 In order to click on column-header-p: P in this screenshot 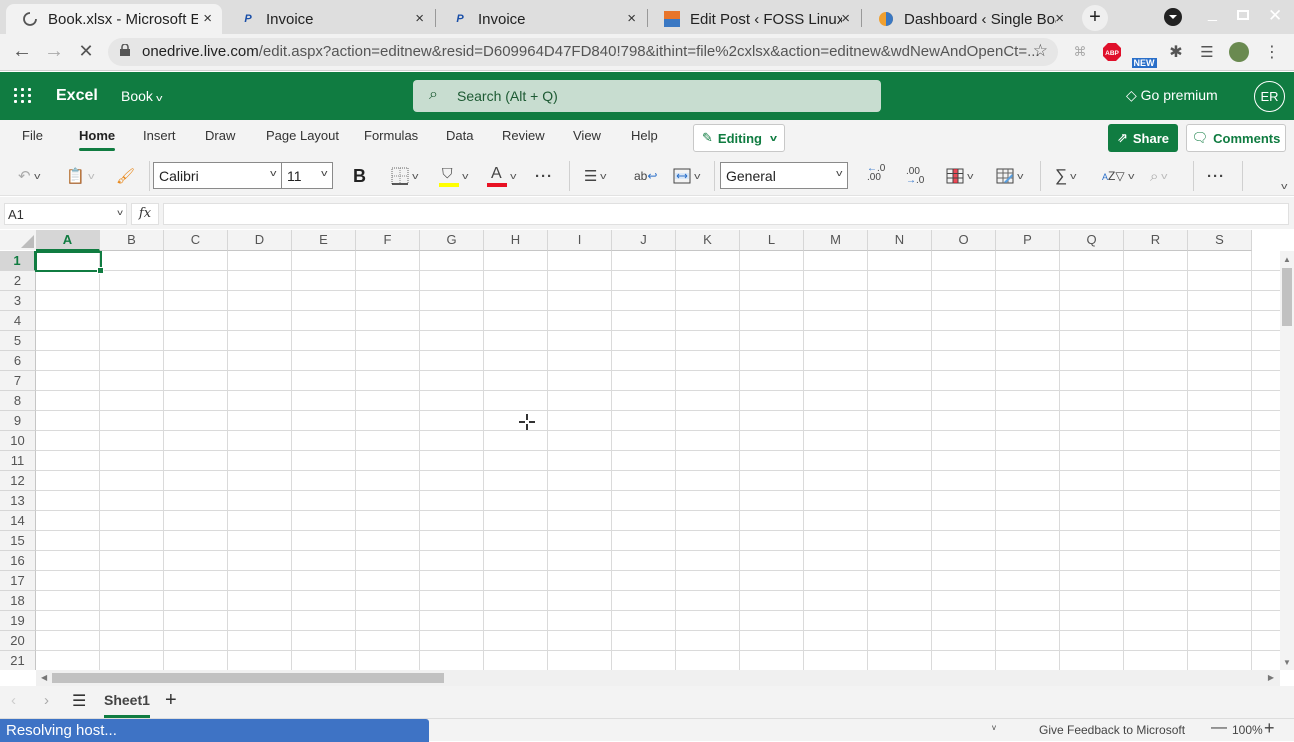, I will do `click(1028, 240)`.